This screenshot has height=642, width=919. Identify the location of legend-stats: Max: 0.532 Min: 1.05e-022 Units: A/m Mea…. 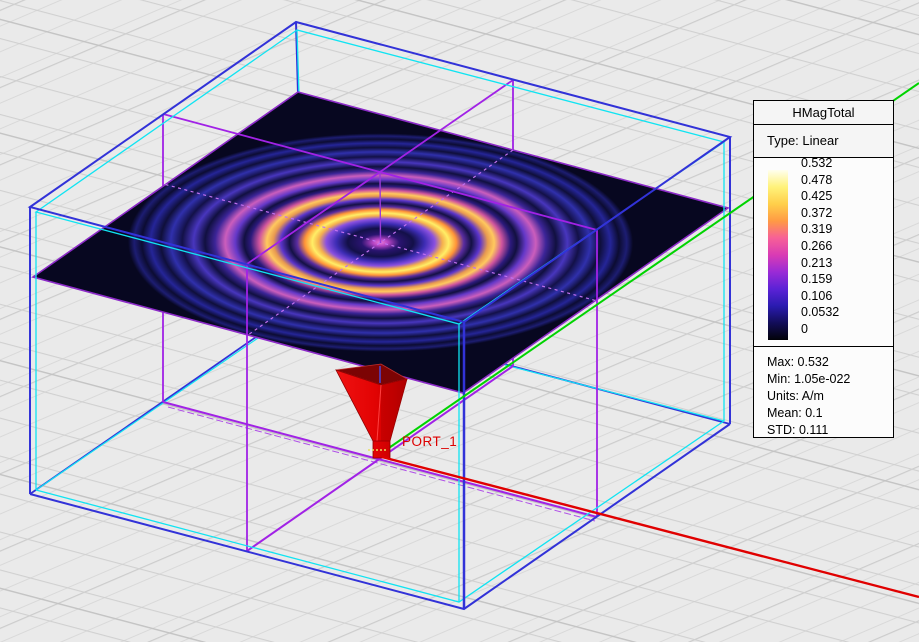
(823, 393).